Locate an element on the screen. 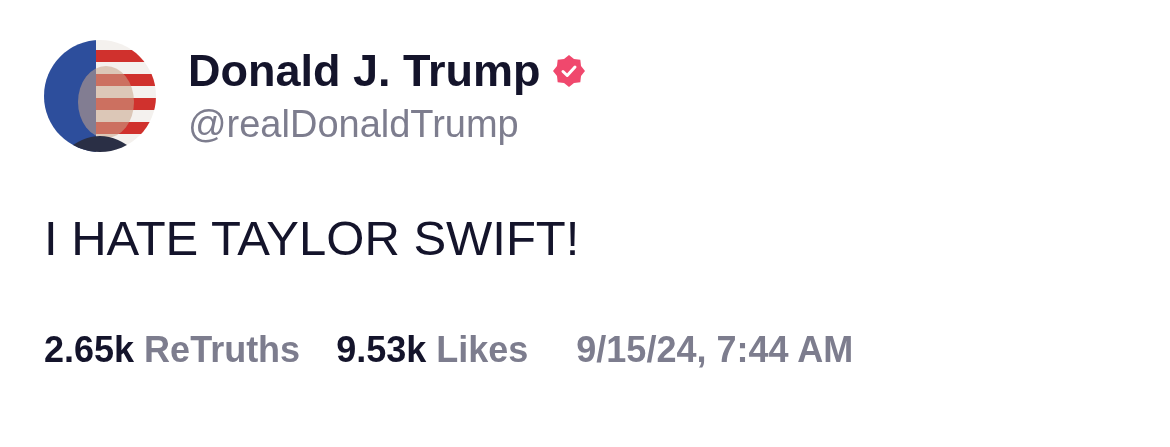 The image size is (1170, 447). author-handle: @realDonaldTrump is located at coordinates (386, 124).